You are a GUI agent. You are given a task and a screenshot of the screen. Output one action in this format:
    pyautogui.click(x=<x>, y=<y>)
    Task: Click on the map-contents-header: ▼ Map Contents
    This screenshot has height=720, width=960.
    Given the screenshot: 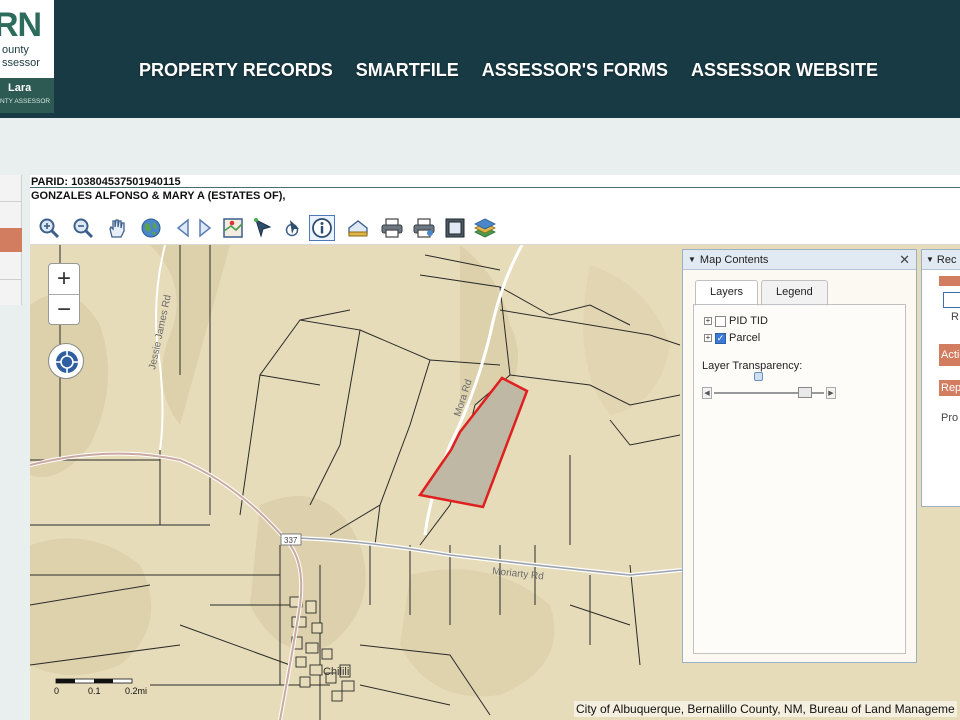 What is the action you would take?
    pyautogui.click(x=799, y=260)
    